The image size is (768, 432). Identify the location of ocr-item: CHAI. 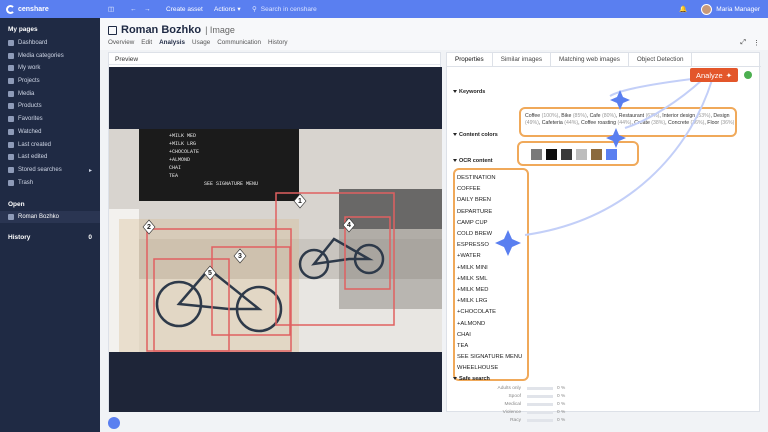
(464, 334).